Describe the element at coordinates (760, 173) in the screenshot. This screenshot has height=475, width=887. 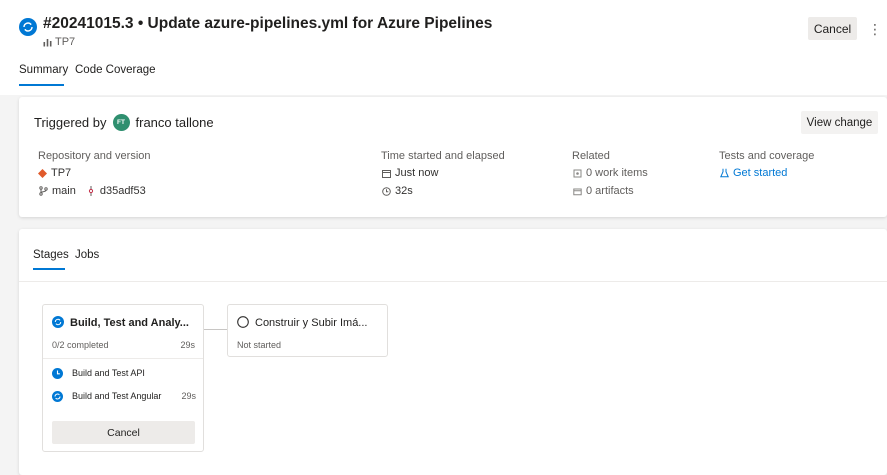
I see `get-started-link: Get started` at that location.